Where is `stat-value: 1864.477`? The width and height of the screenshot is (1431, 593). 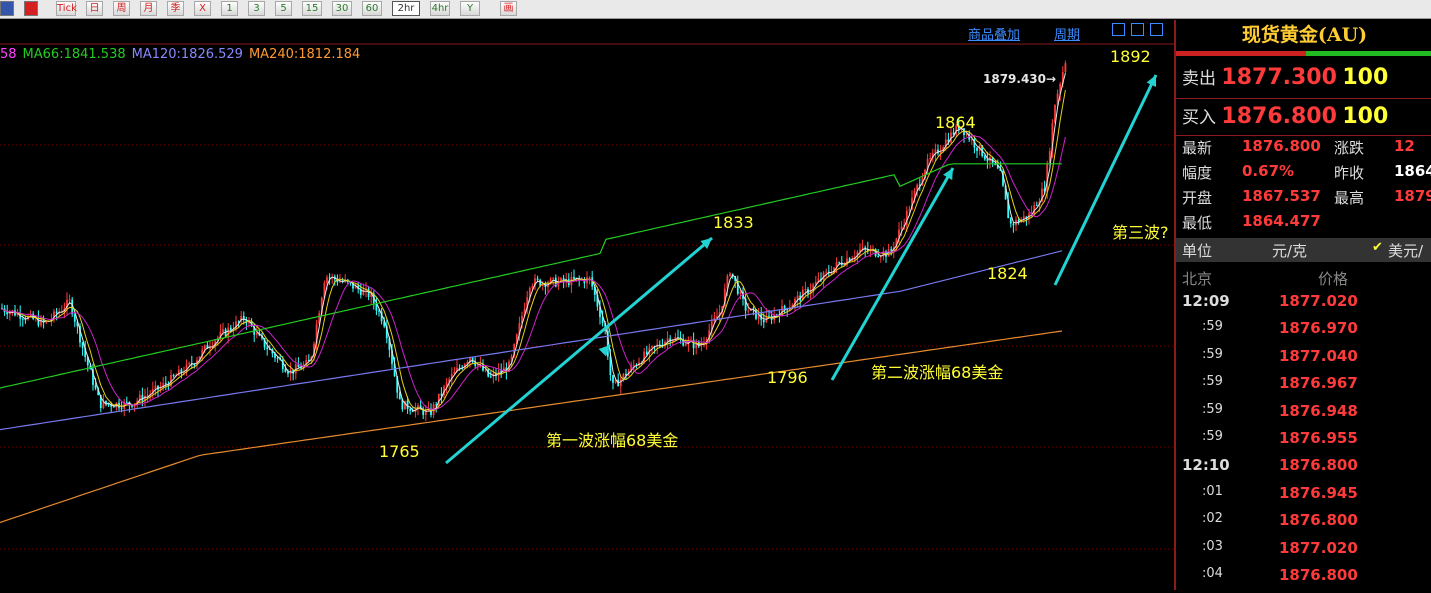 stat-value: 1864.477 is located at coordinates (1281, 221).